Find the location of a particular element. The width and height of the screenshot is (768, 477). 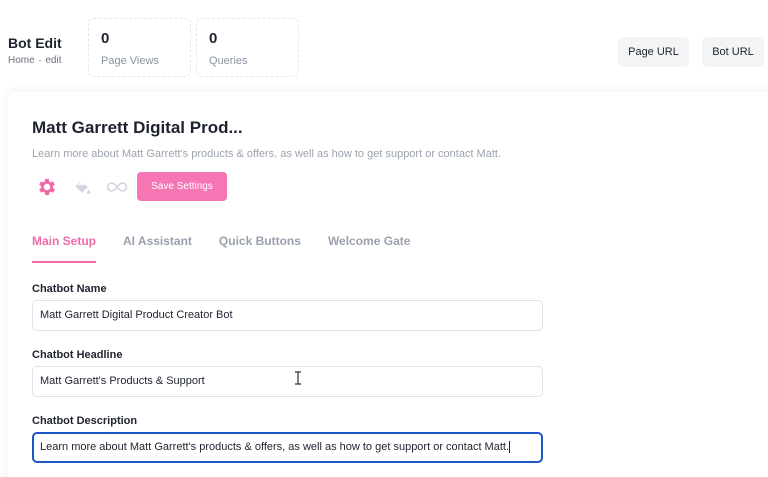

breadcrumb: Home - edit is located at coordinates (35, 60).